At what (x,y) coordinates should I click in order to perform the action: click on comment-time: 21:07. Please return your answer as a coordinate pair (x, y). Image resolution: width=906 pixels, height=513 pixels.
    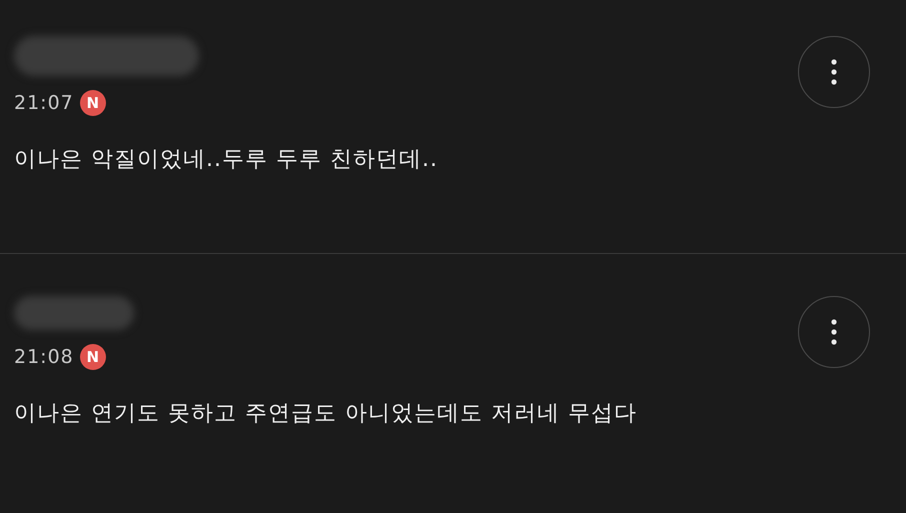
    Looking at the image, I should click on (44, 103).